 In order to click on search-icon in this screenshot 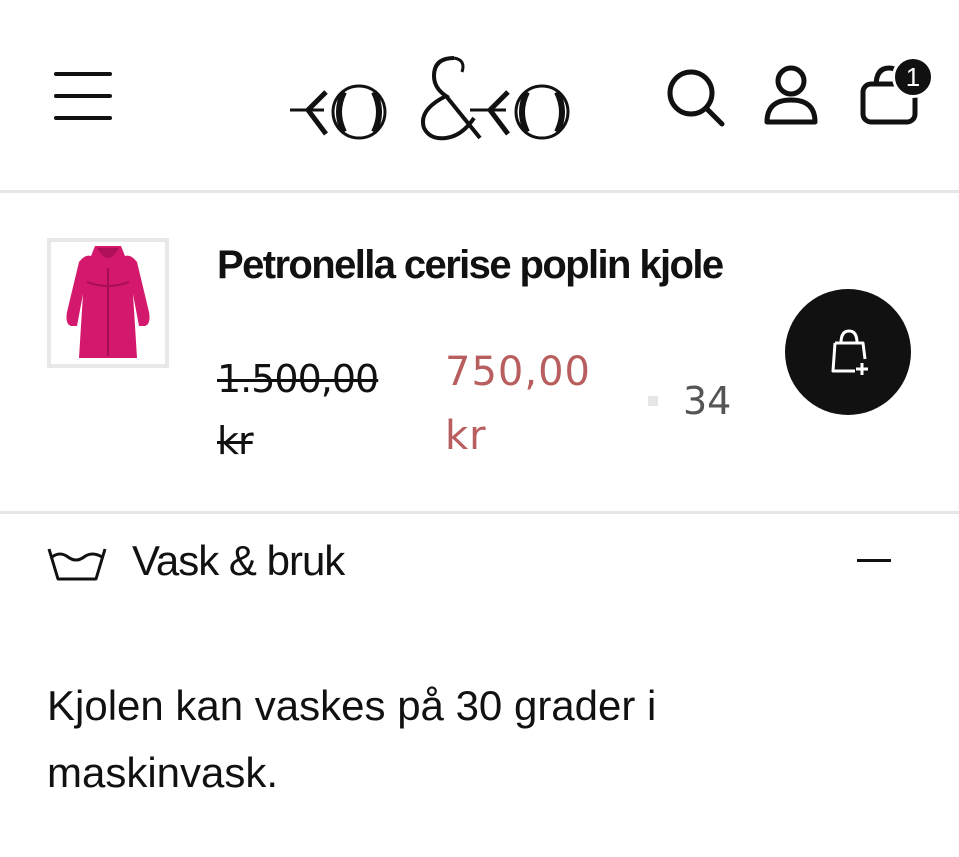, I will do `click(696, 98)`.